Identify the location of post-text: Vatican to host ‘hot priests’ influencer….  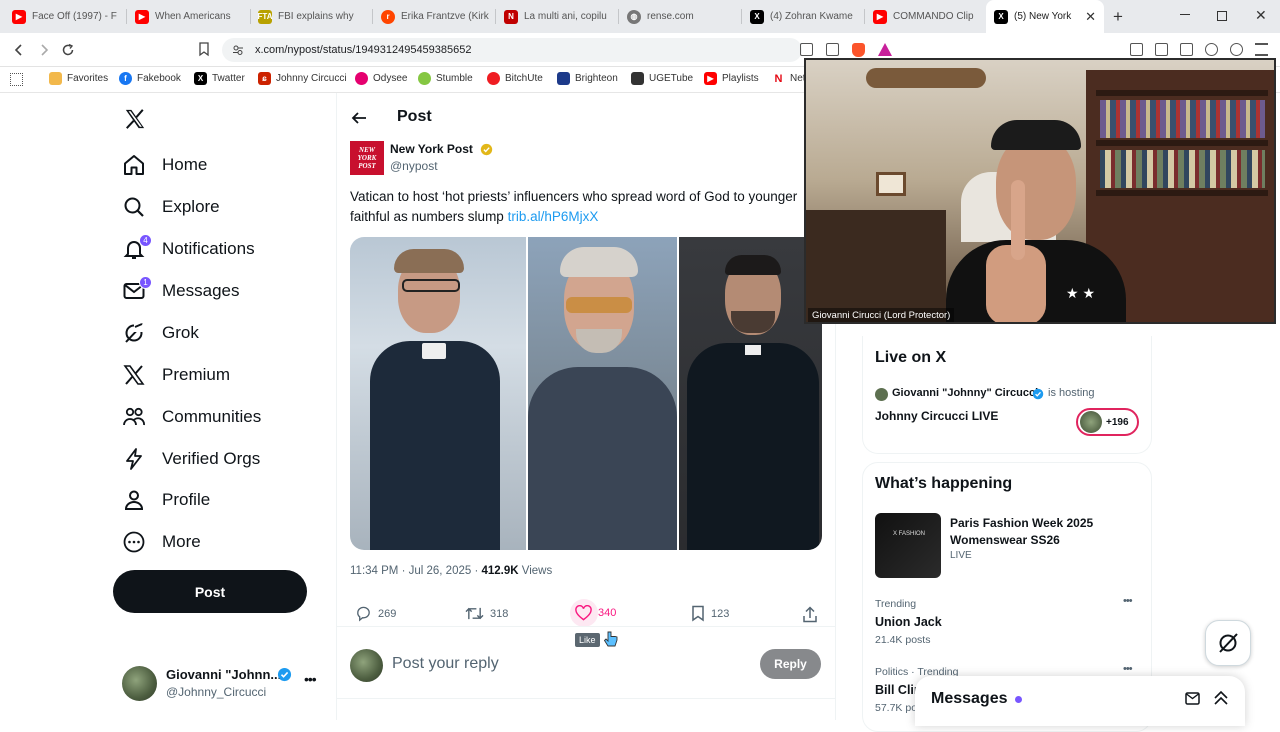
(574, 206).